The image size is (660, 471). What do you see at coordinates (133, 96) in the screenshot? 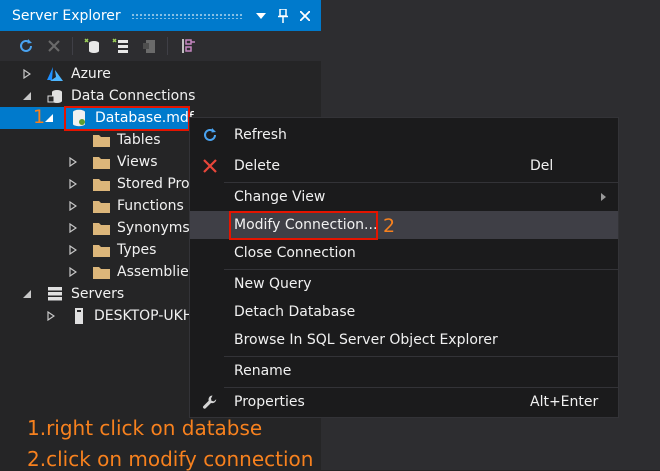
I see `tree-label: Data Connections` at bounding box center [133, 96].